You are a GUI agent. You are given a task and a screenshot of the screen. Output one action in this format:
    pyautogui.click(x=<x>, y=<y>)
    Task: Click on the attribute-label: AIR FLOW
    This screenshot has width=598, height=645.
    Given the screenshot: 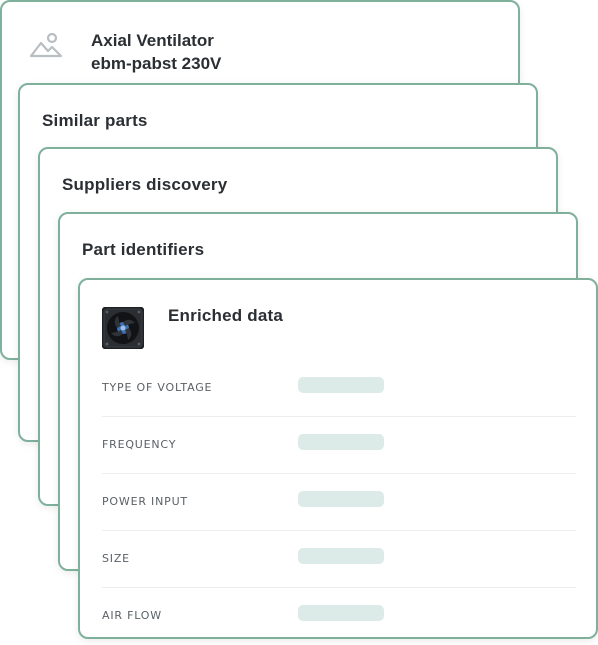 What is the action you would take?
    pyautogui.click(x=132, y=615)
    